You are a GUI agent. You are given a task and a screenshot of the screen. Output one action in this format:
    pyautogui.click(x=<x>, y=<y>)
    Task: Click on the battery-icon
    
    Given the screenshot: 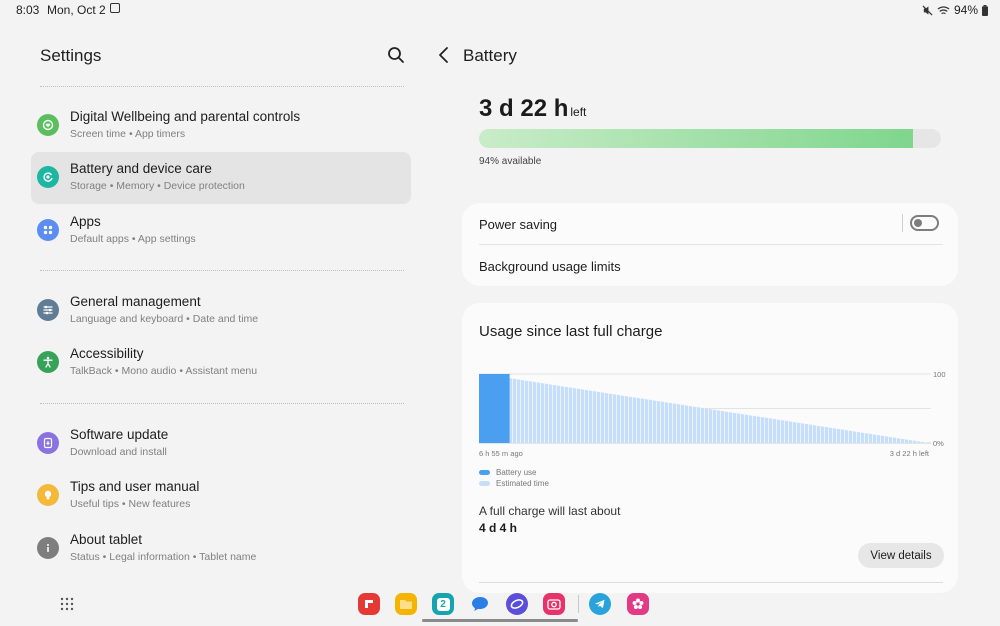 What is the action you would take?
    pyautogui.click(x=985, y=10)
    